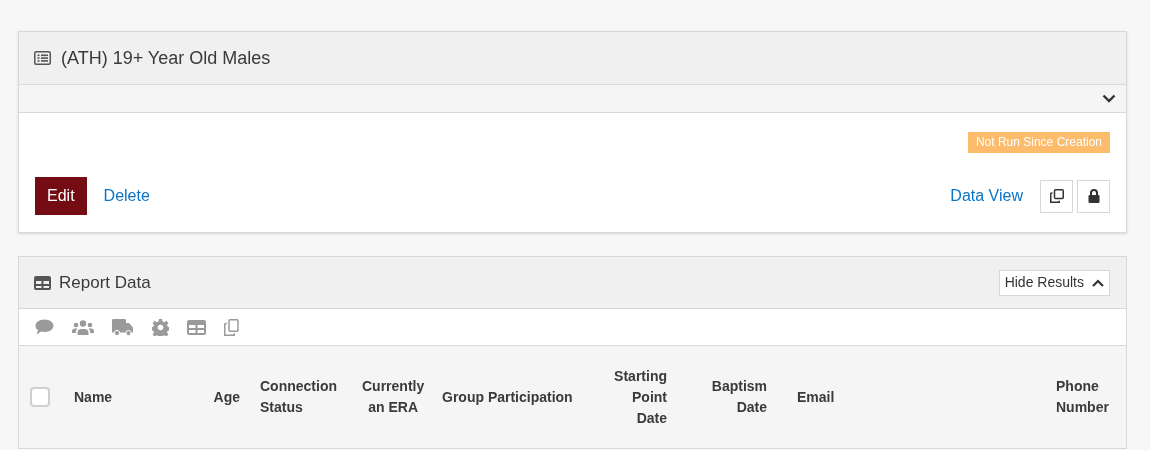  What do you see at coordinates (40, 397) in the screenshot?
I see `select-all-checkbox` at bounding box center [40, 397].